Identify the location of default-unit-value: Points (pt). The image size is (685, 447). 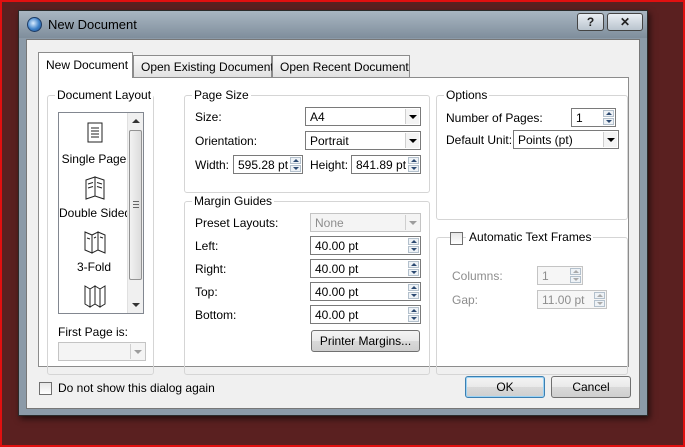
(545, 140).